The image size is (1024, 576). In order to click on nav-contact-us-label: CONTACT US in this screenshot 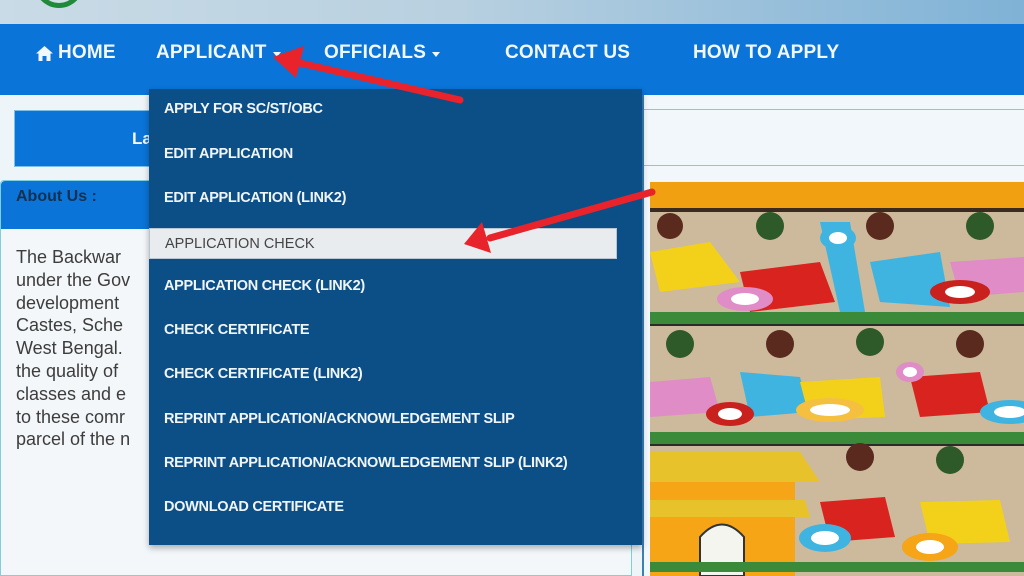, I will do `click(568, 52)`.